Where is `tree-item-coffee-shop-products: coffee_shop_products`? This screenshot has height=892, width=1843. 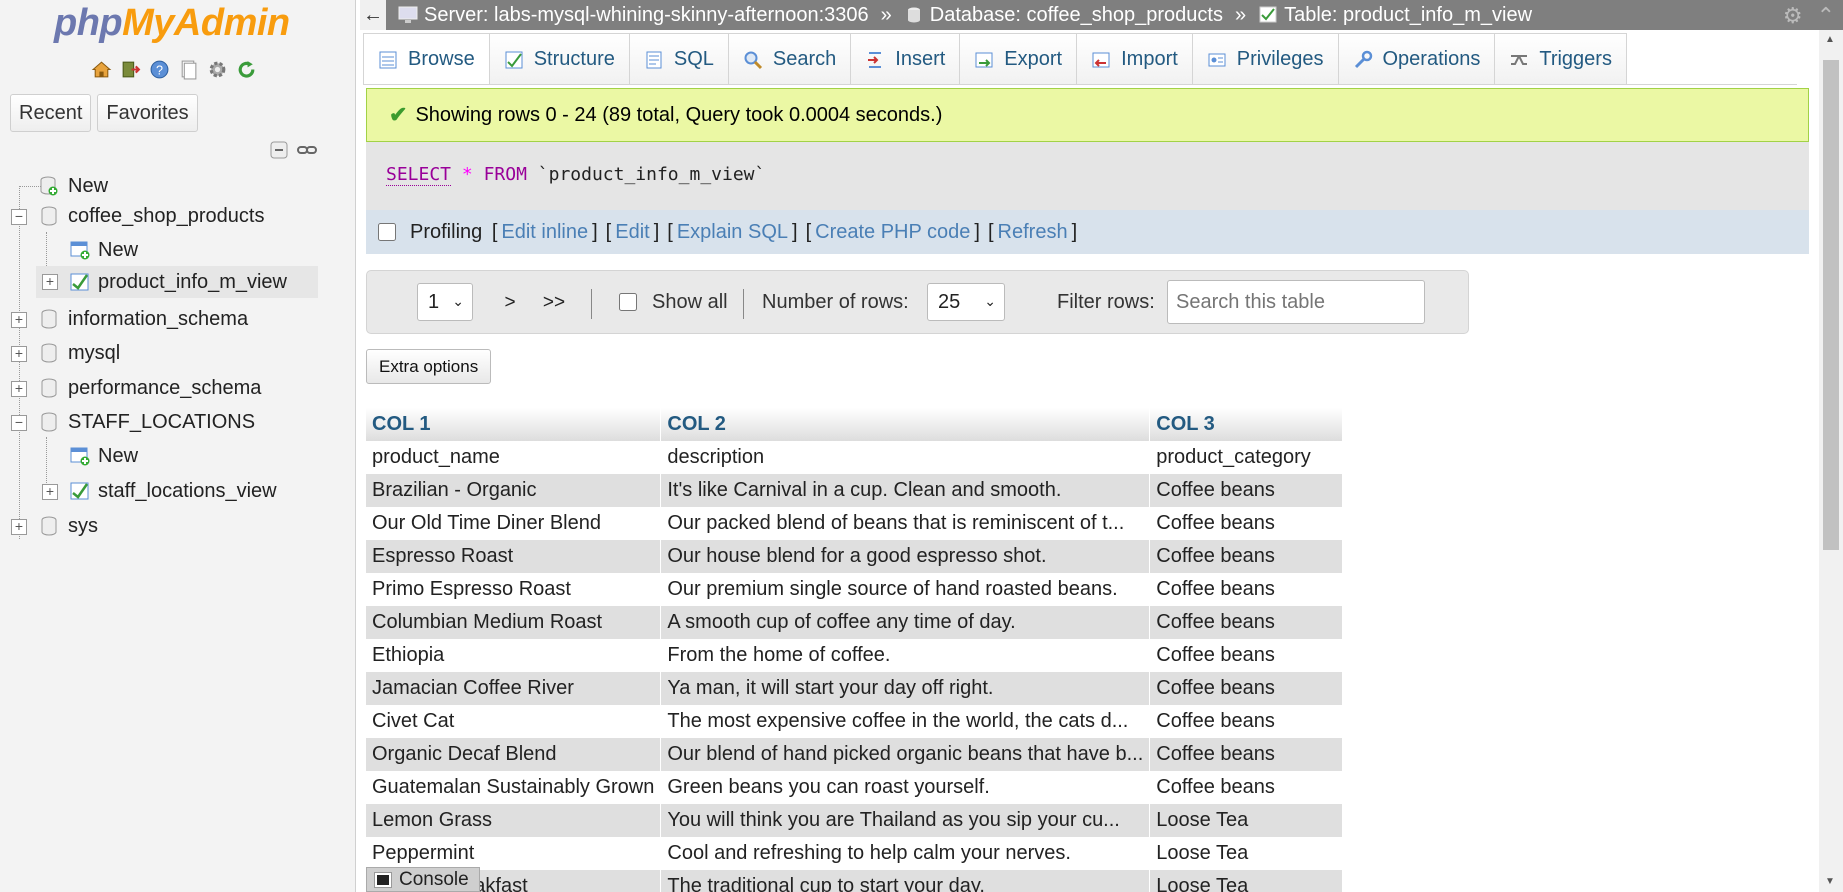 tree-item-coffee-shop-products: coffee_shop_products is located at coordinates (152, 216).